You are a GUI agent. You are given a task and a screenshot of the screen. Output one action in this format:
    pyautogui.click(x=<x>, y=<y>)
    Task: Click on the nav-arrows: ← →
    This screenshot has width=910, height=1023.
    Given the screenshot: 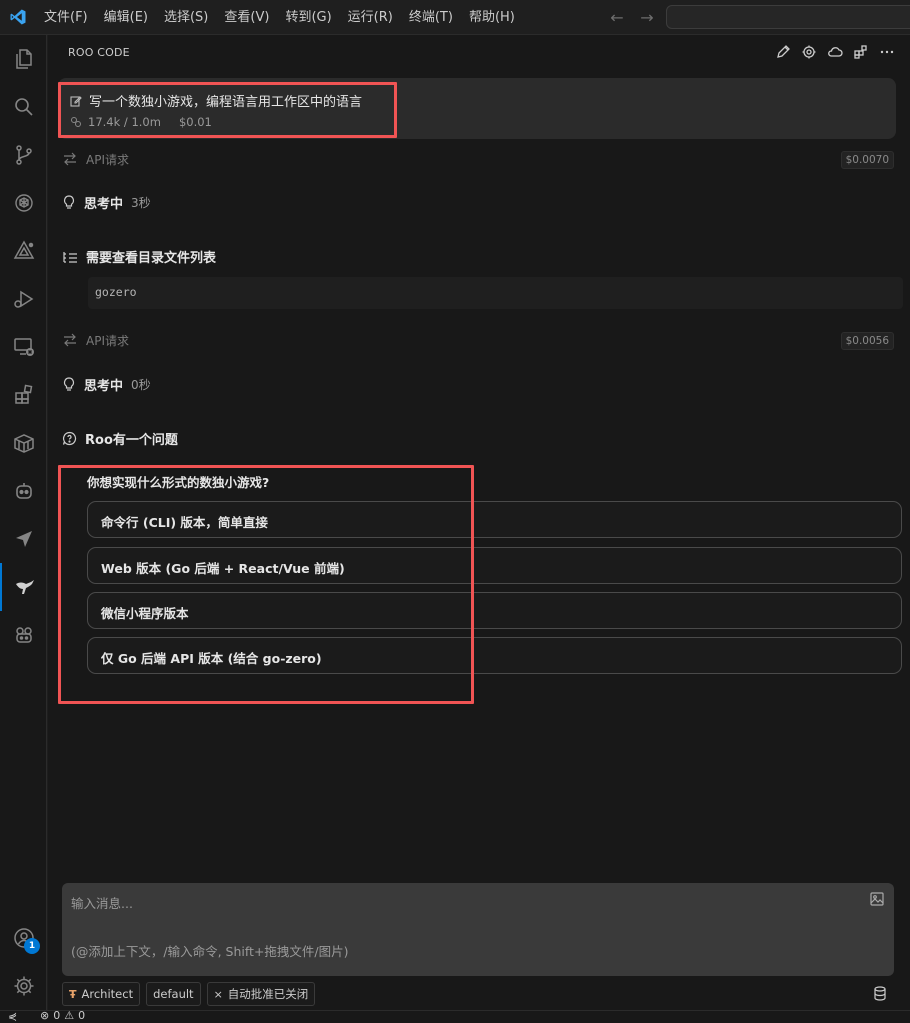 What is the action you would take?
    pyautogui.click(x=632, y=17)
    